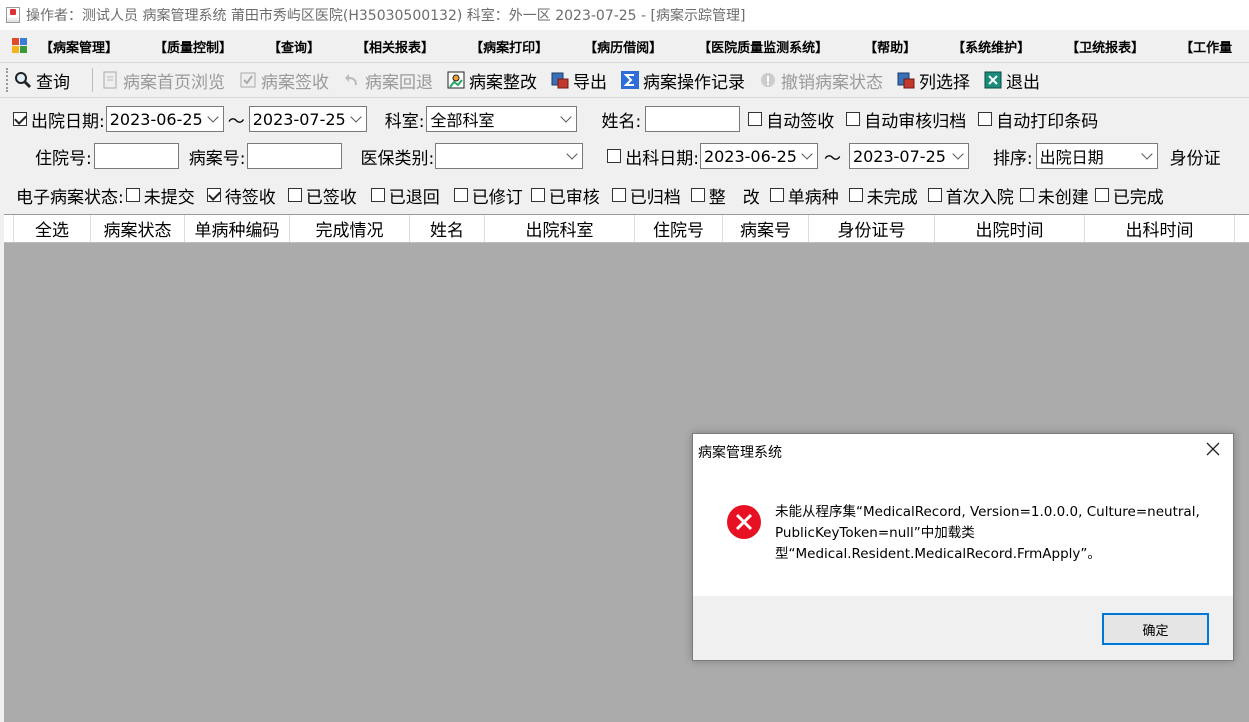  I want to click on name-label: 姓名:, so click(621, 121).